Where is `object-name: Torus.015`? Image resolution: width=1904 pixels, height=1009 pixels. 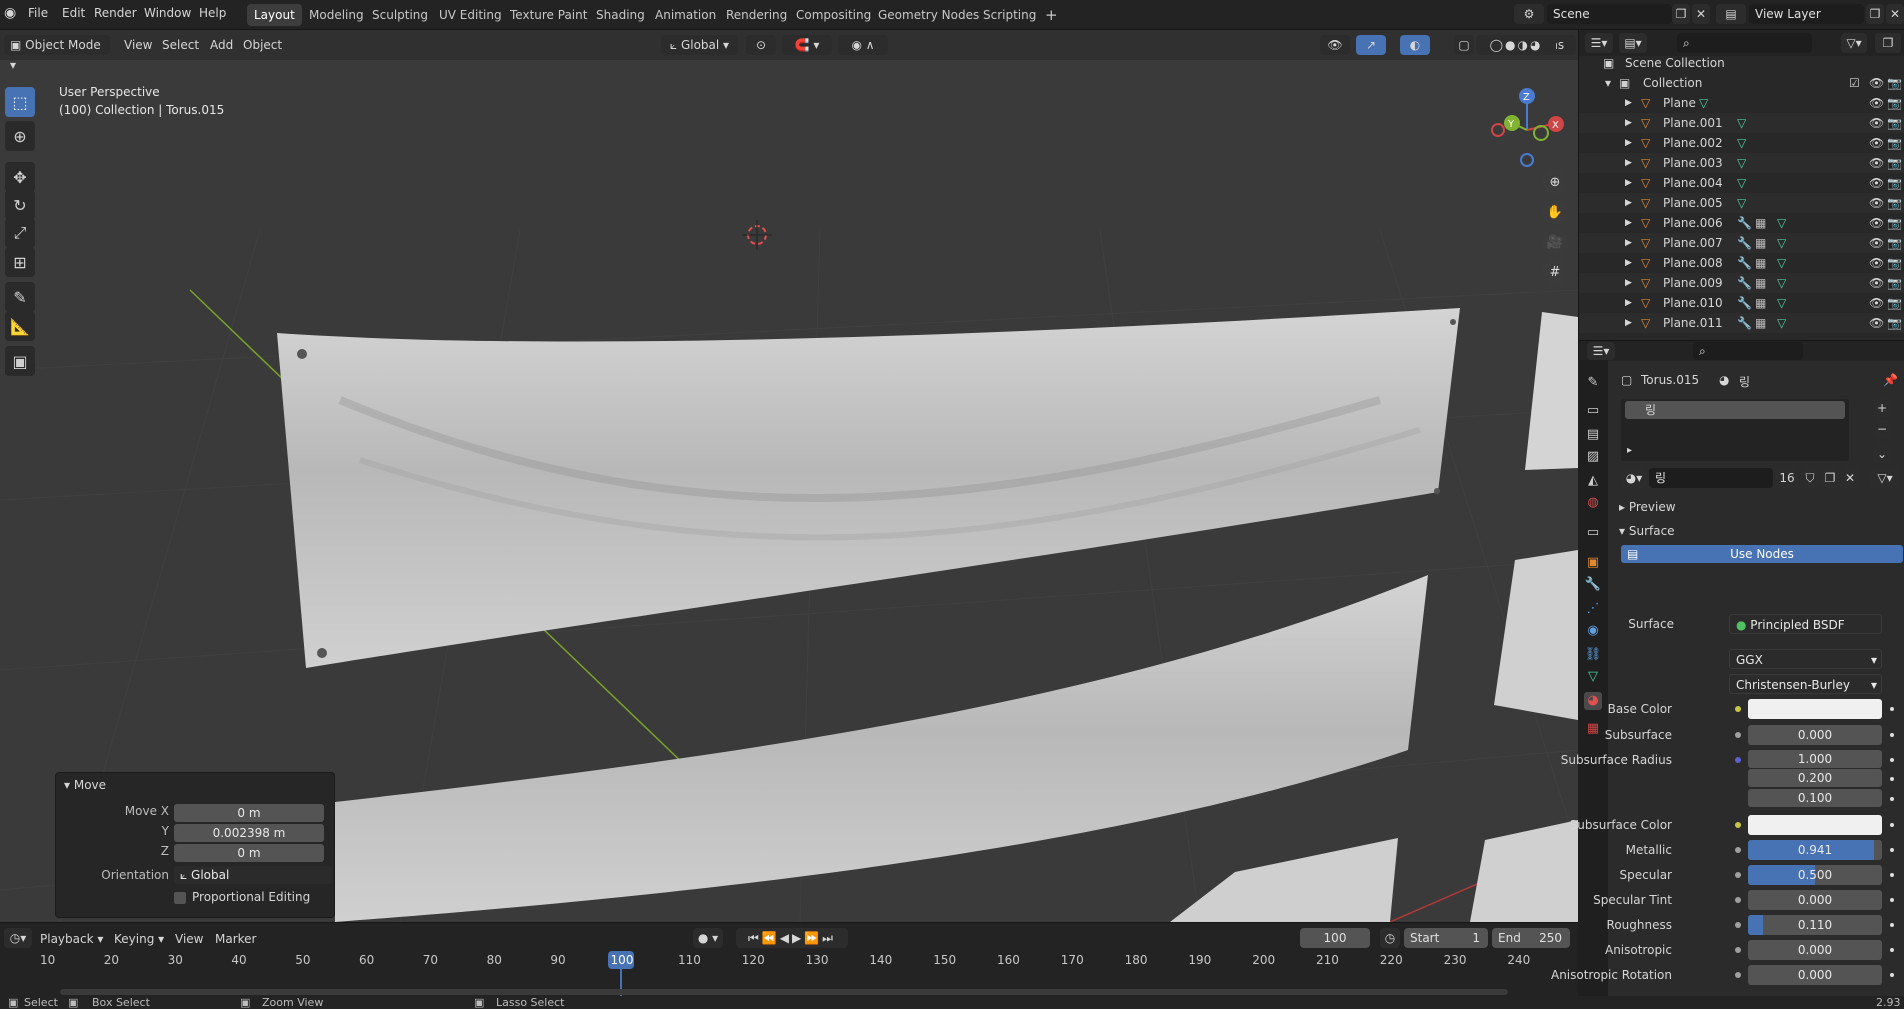
object-name: Torus.015 is located at coordinates (1670, 380).